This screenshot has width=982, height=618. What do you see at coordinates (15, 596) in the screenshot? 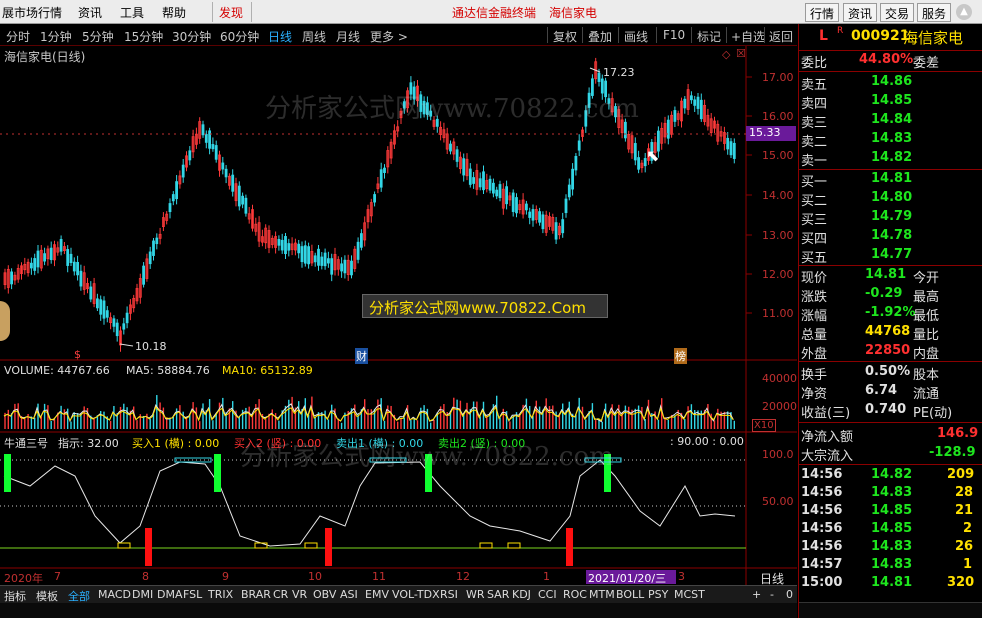
I see `tab-indicator: 指标` at bounding box center [15, 596].